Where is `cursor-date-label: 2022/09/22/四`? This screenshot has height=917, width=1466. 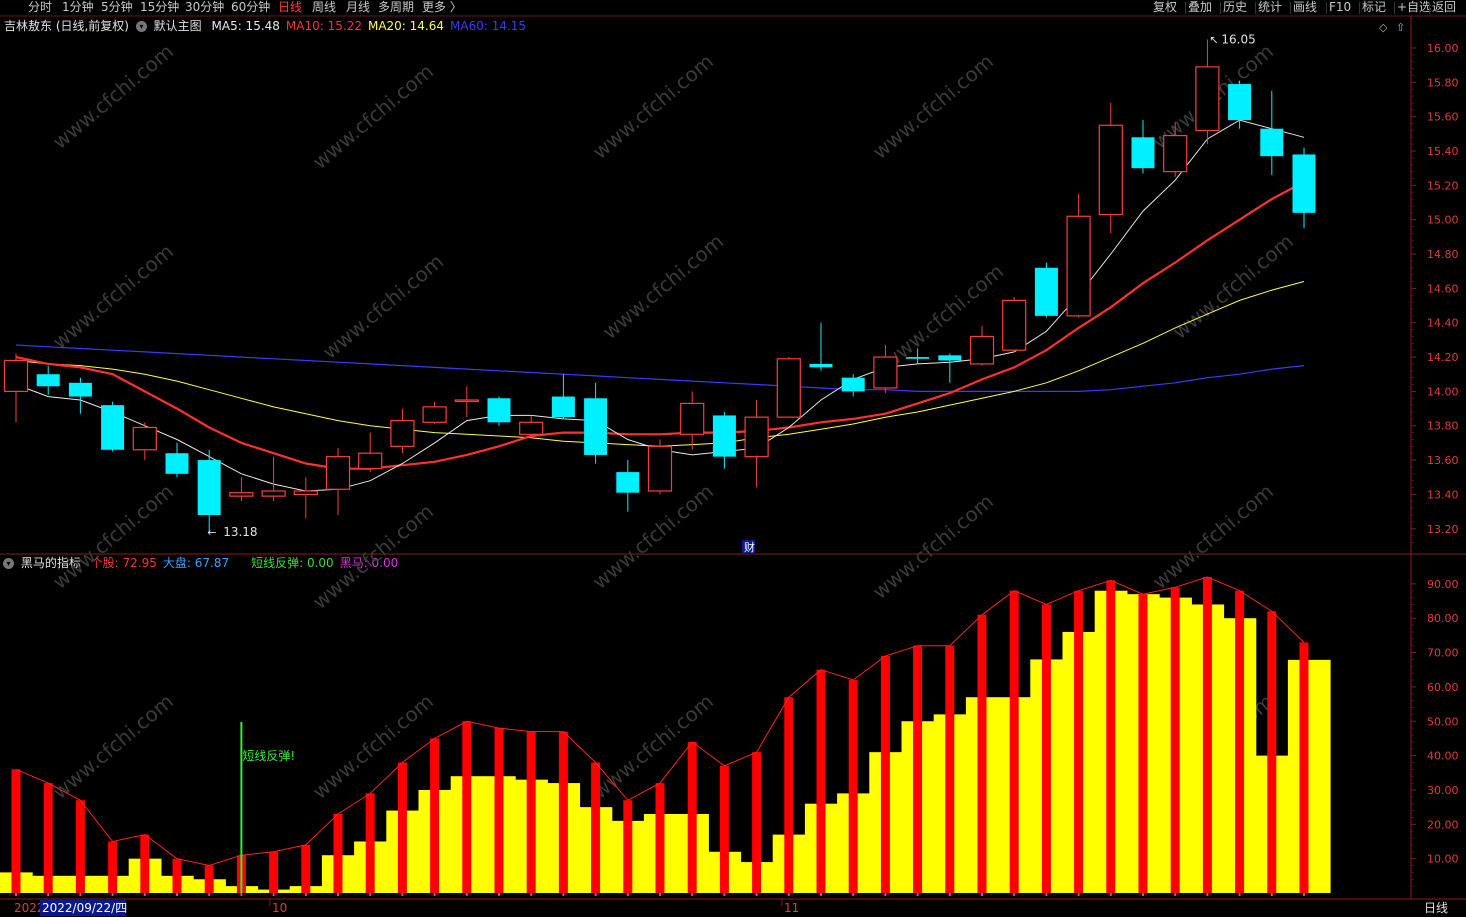 cursor-date-label: 2022/09/22/四 is located at coordinates (84, 908).